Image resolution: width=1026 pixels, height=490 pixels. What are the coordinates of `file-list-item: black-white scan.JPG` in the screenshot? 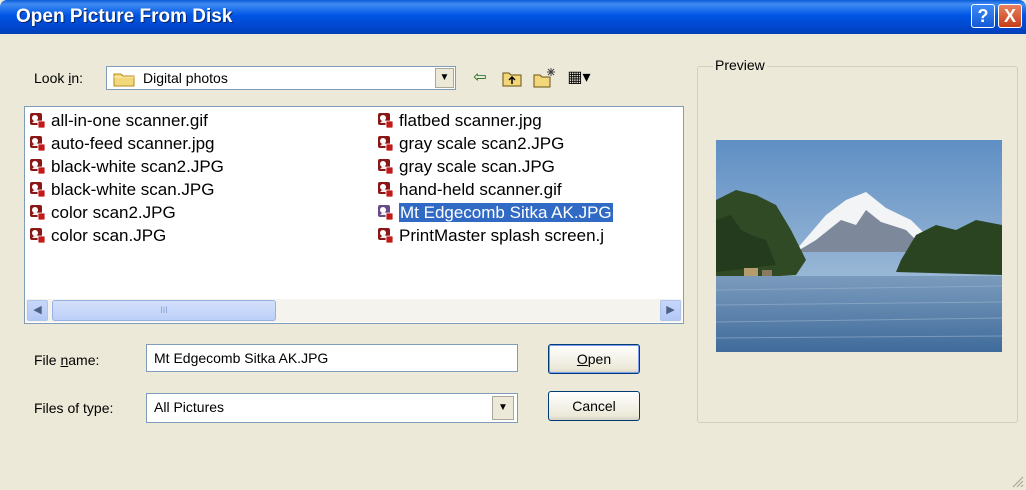 It's located at (121, 189).